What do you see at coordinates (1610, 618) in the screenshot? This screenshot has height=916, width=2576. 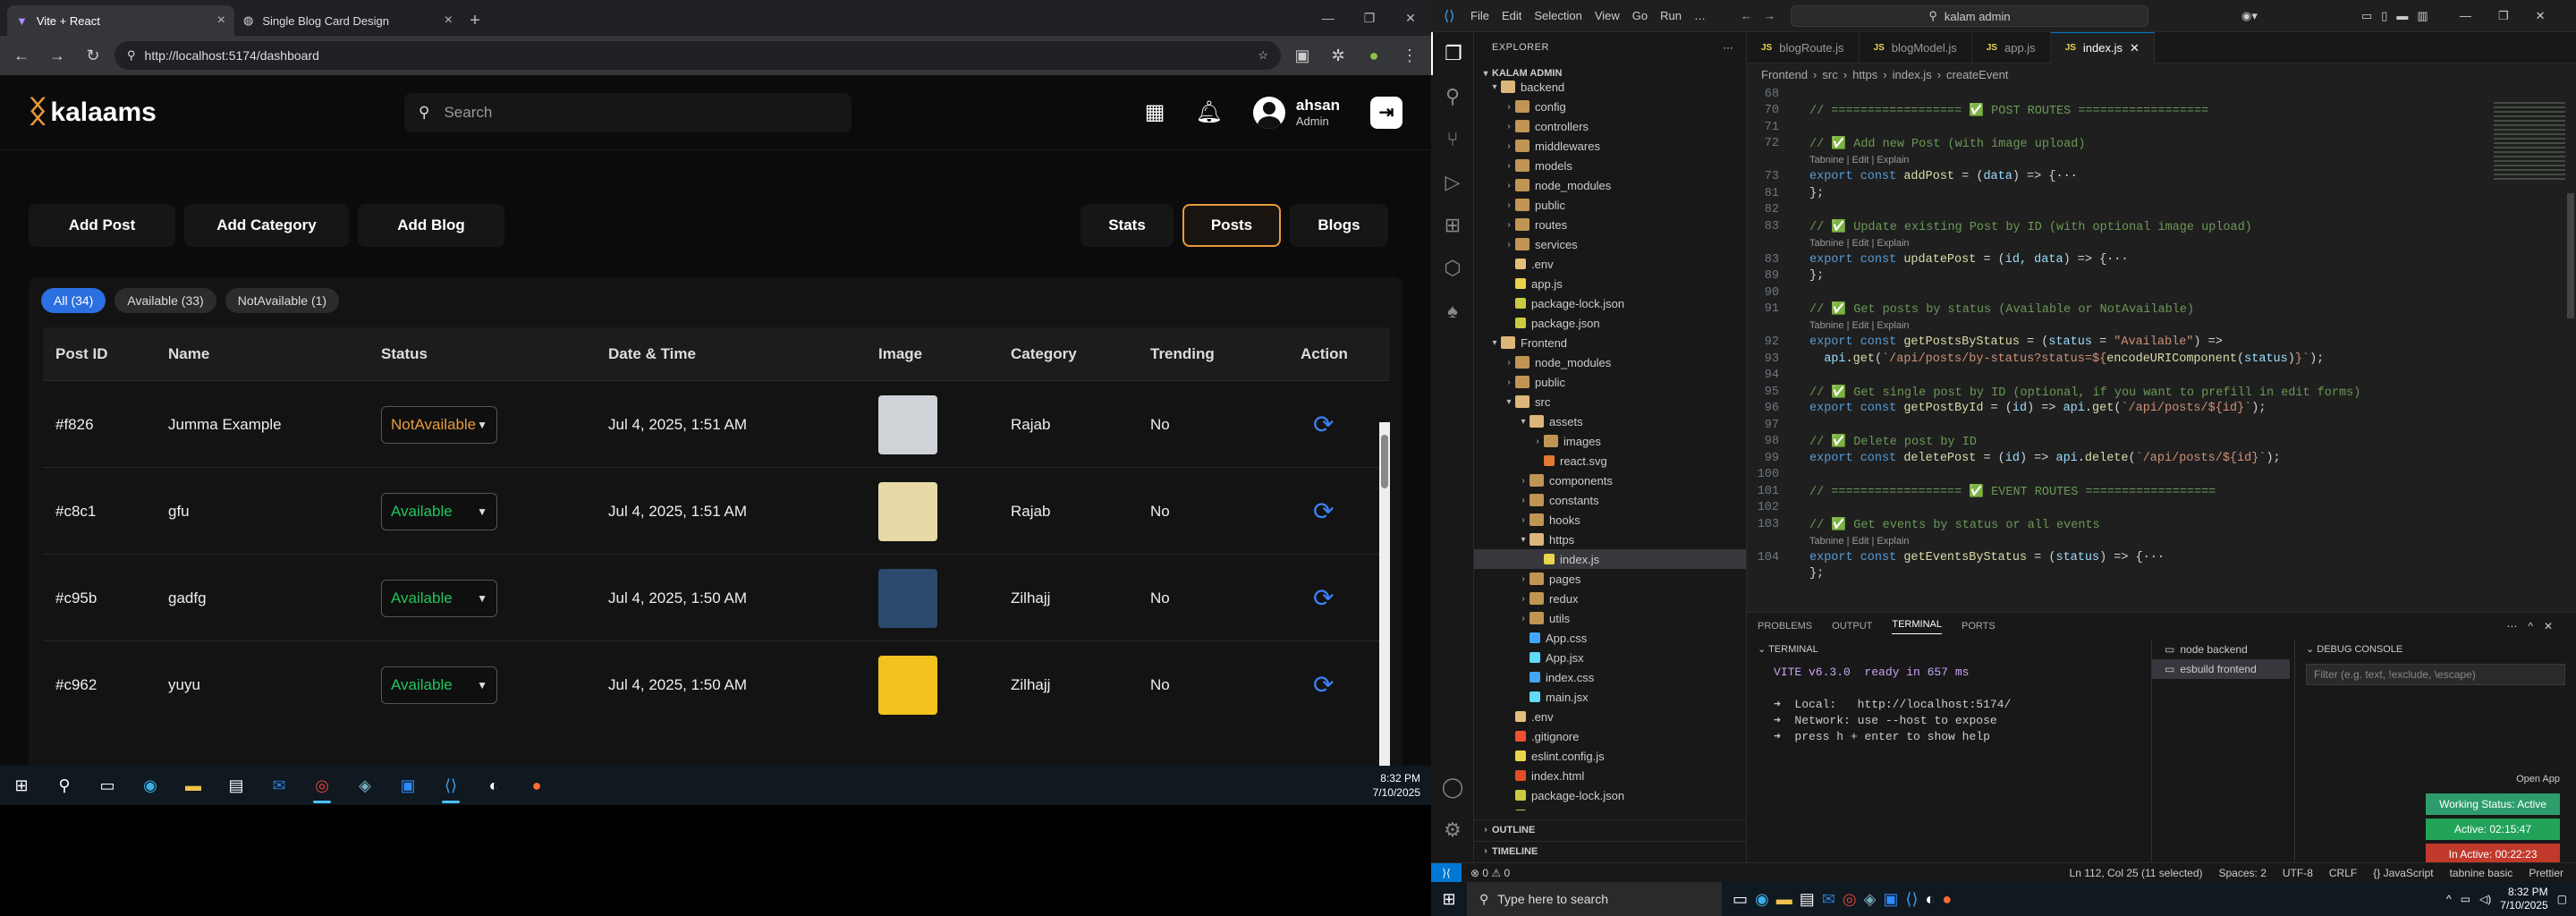 I see `tree-item: › utils` at bounding box center [1610, 618].